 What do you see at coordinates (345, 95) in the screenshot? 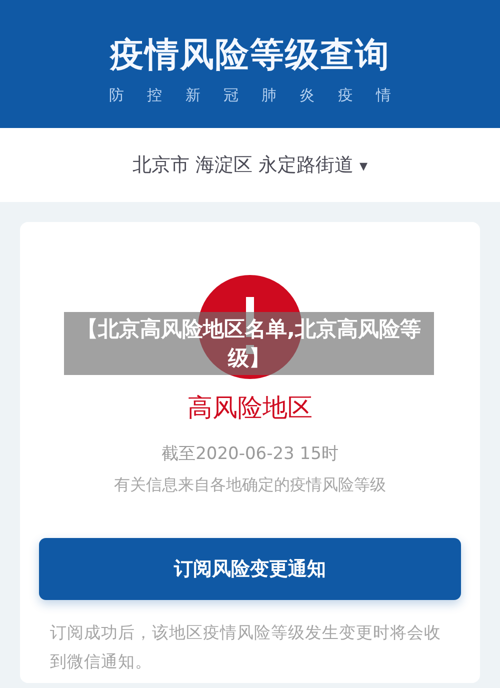
I see `subtitle-character: 疫` at bounding box center [345, 95].